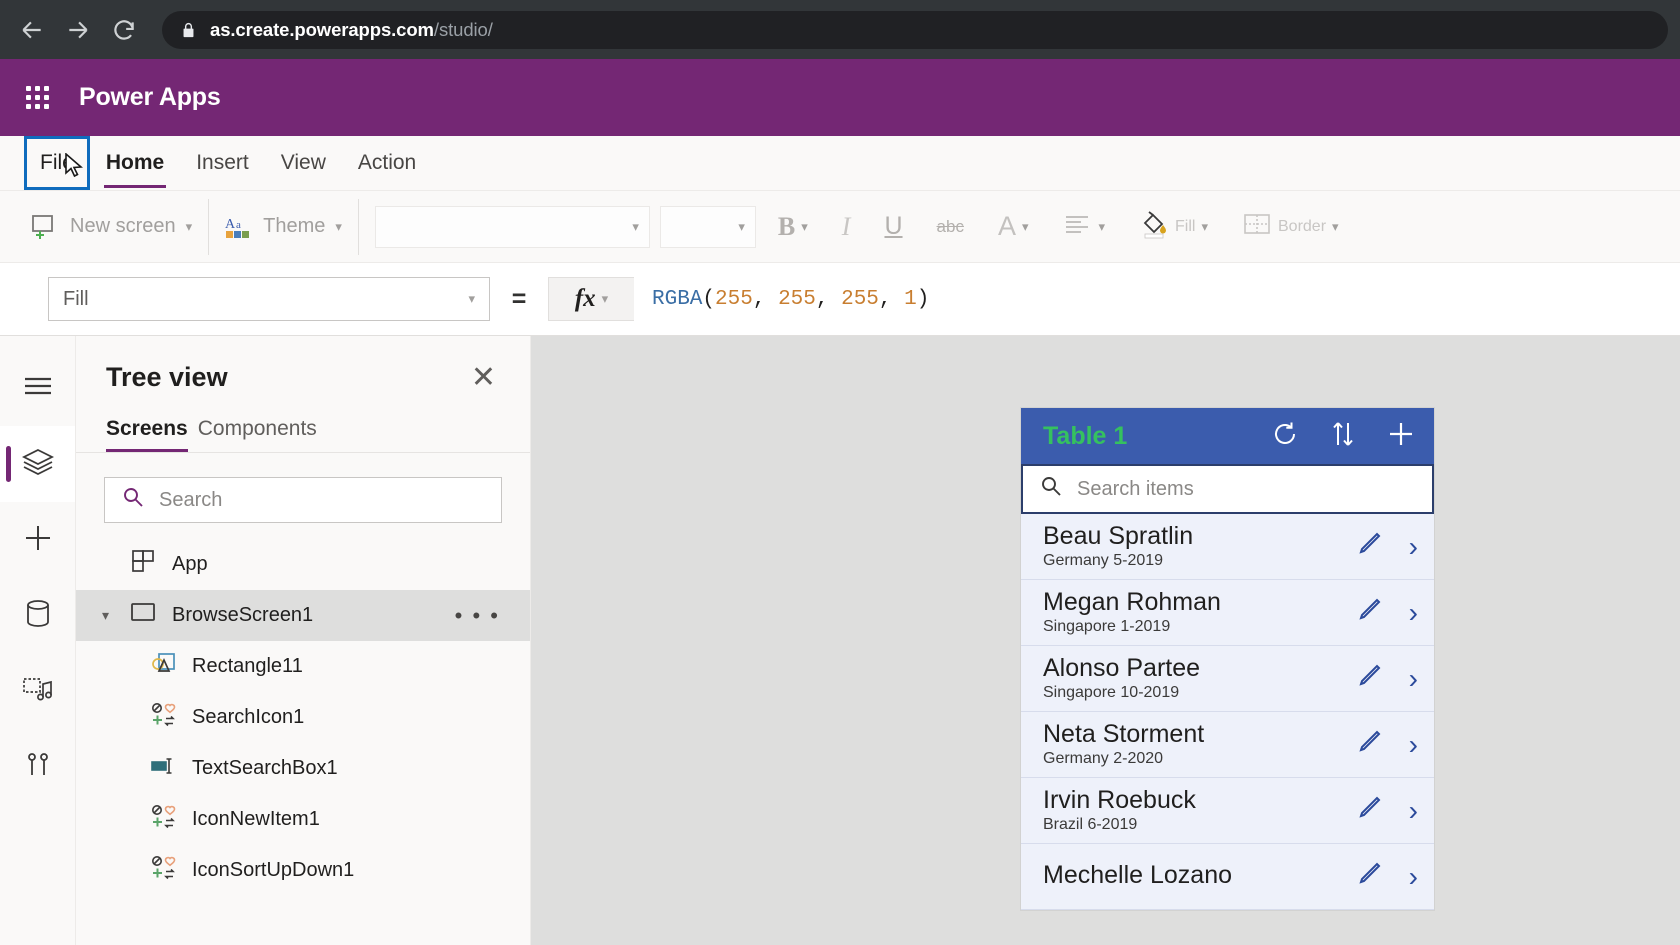 This screenshot has height=945, width=1680. What do you see at coordinates (303, 615) in the screenshot?
I see `tree-item-browsescreen1: ▾ BrowseScreen1 • • •` at bounding box center [303, 615].